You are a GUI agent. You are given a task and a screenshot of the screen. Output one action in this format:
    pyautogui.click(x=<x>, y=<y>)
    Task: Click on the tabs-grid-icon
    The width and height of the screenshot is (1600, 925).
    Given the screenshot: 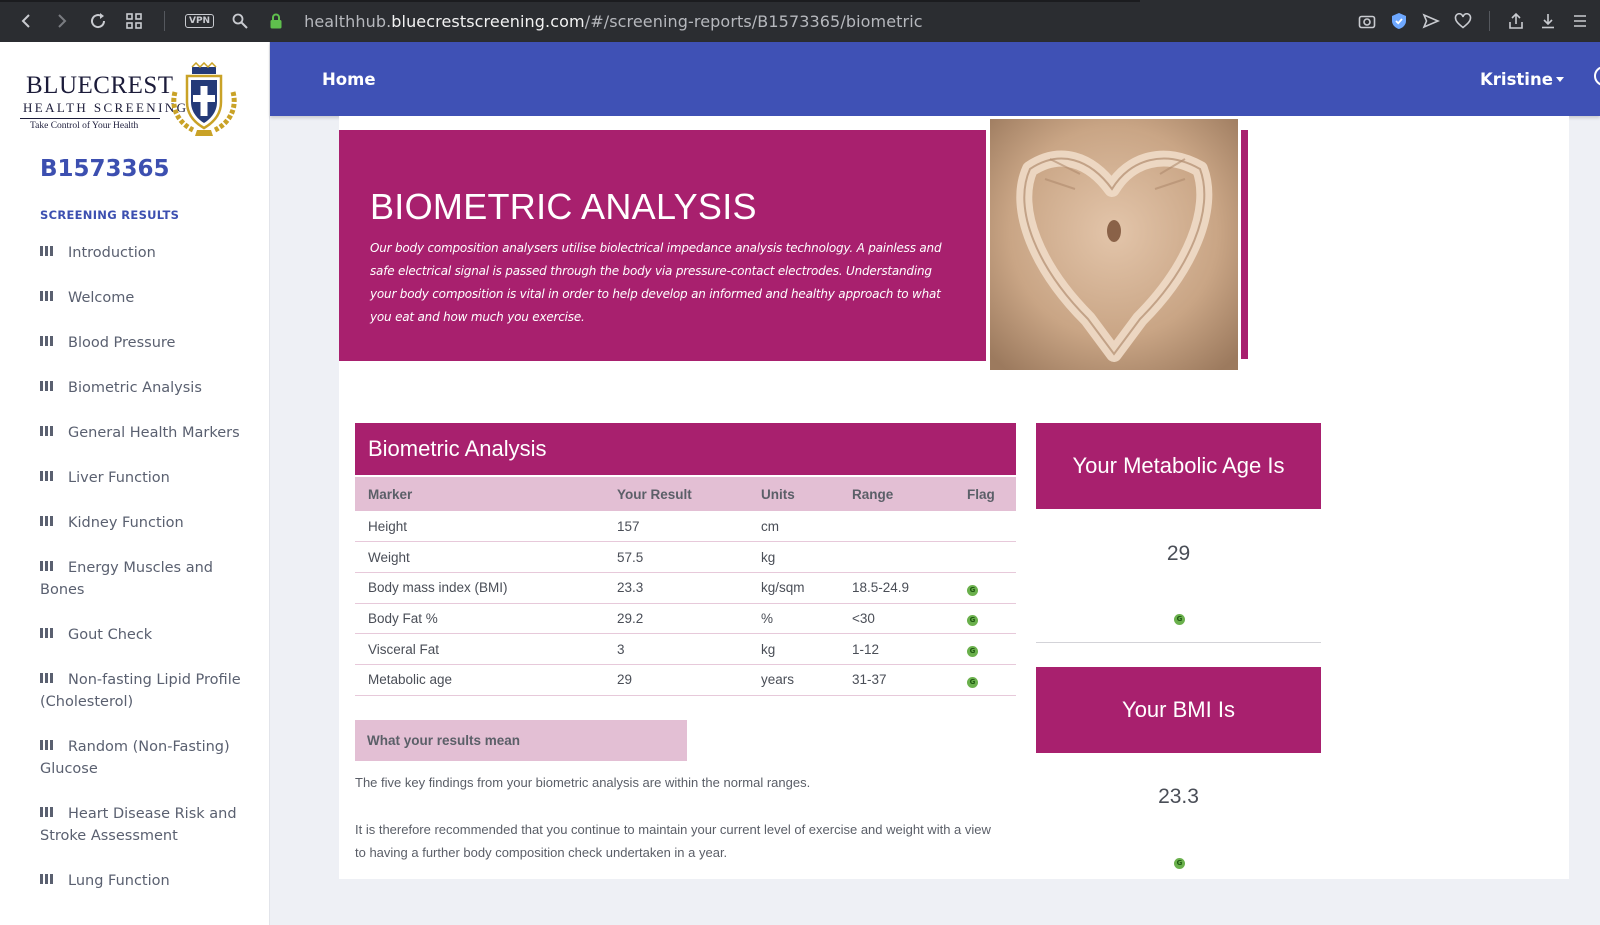 What is the action you would take?
    pyautogui.click(x=134, y=21)
    